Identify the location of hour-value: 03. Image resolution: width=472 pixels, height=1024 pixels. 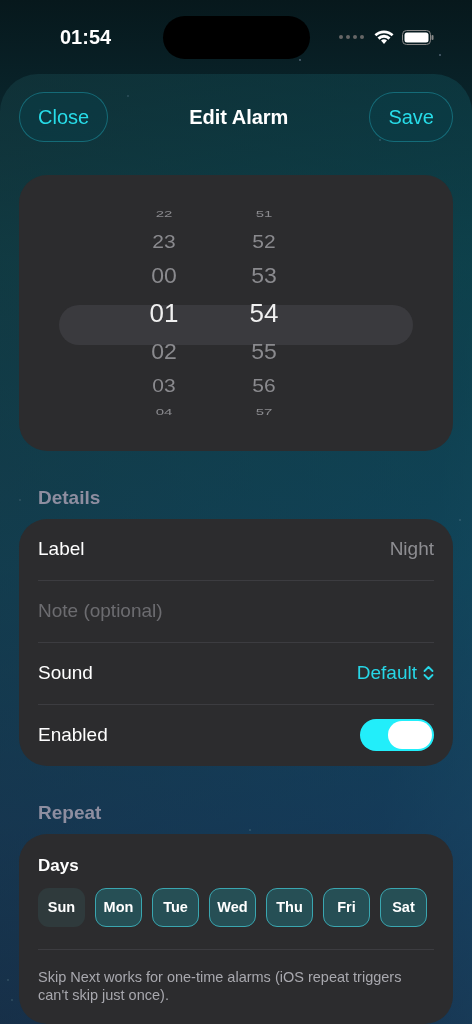
(164, 385).